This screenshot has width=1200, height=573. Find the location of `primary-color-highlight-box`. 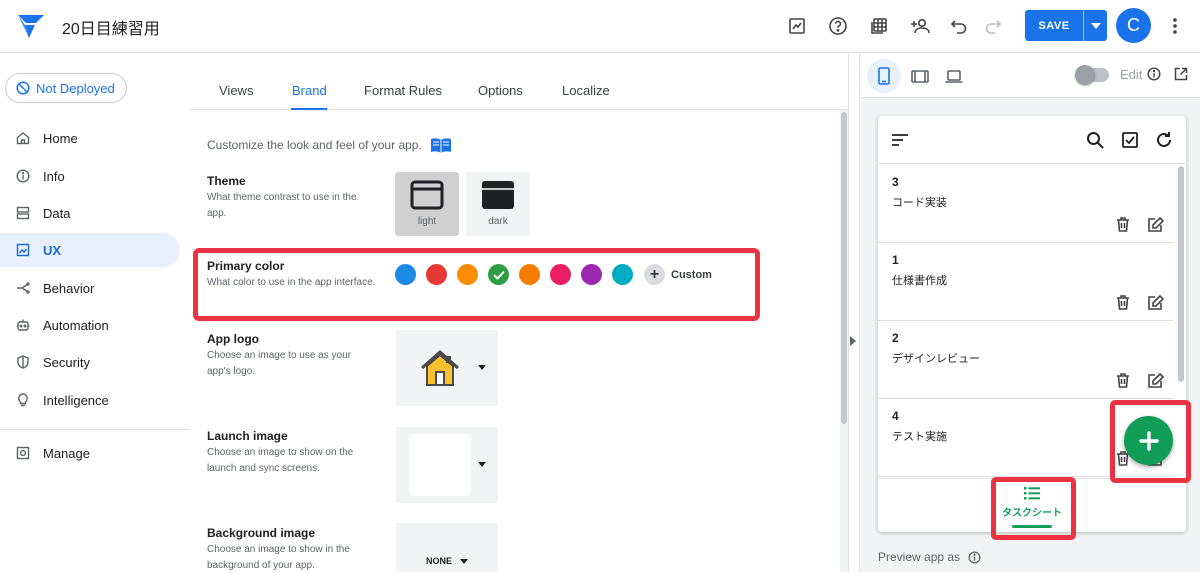

primary-color-highlight-box is located at coordinates (476, 284).